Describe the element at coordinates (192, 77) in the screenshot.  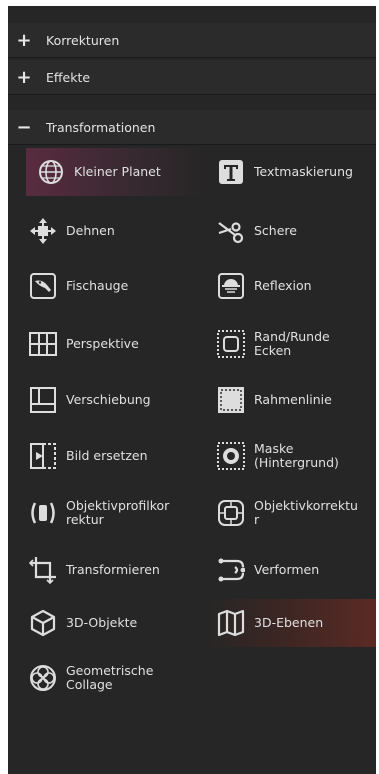
I see `section-effekte: + Effekte` at that location.